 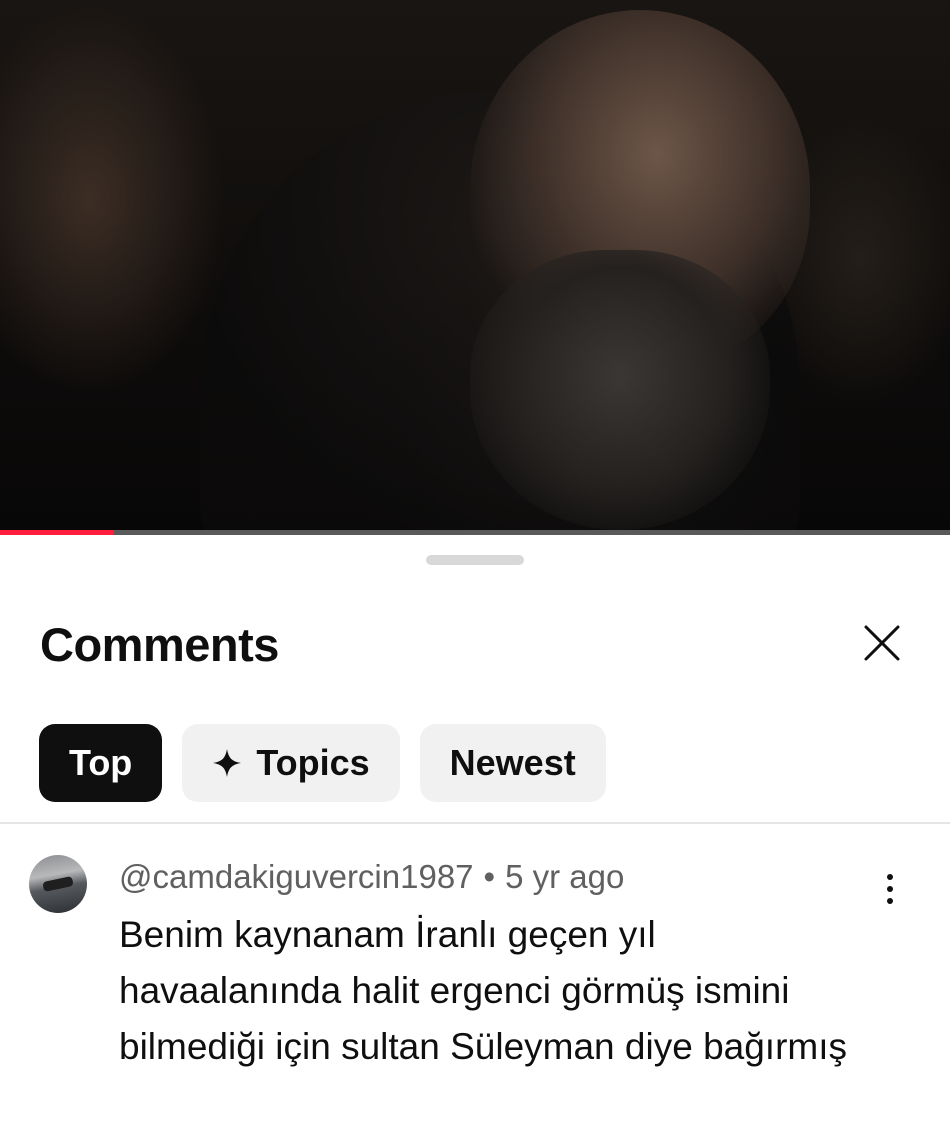 I want to click on comment-author: @camdakiguvercin1987, so click(x=296, y=876).